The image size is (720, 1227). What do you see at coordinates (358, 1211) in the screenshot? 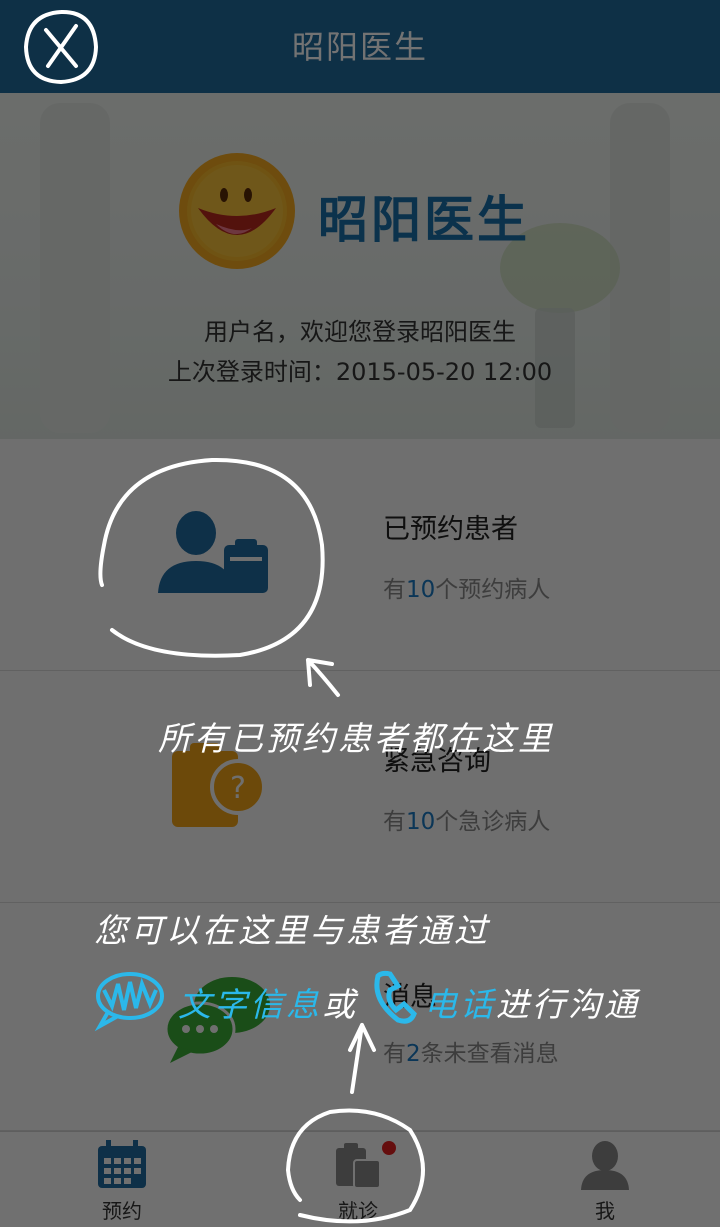
I see `tab-label: 就诊` at bounding box center [358, 1211].